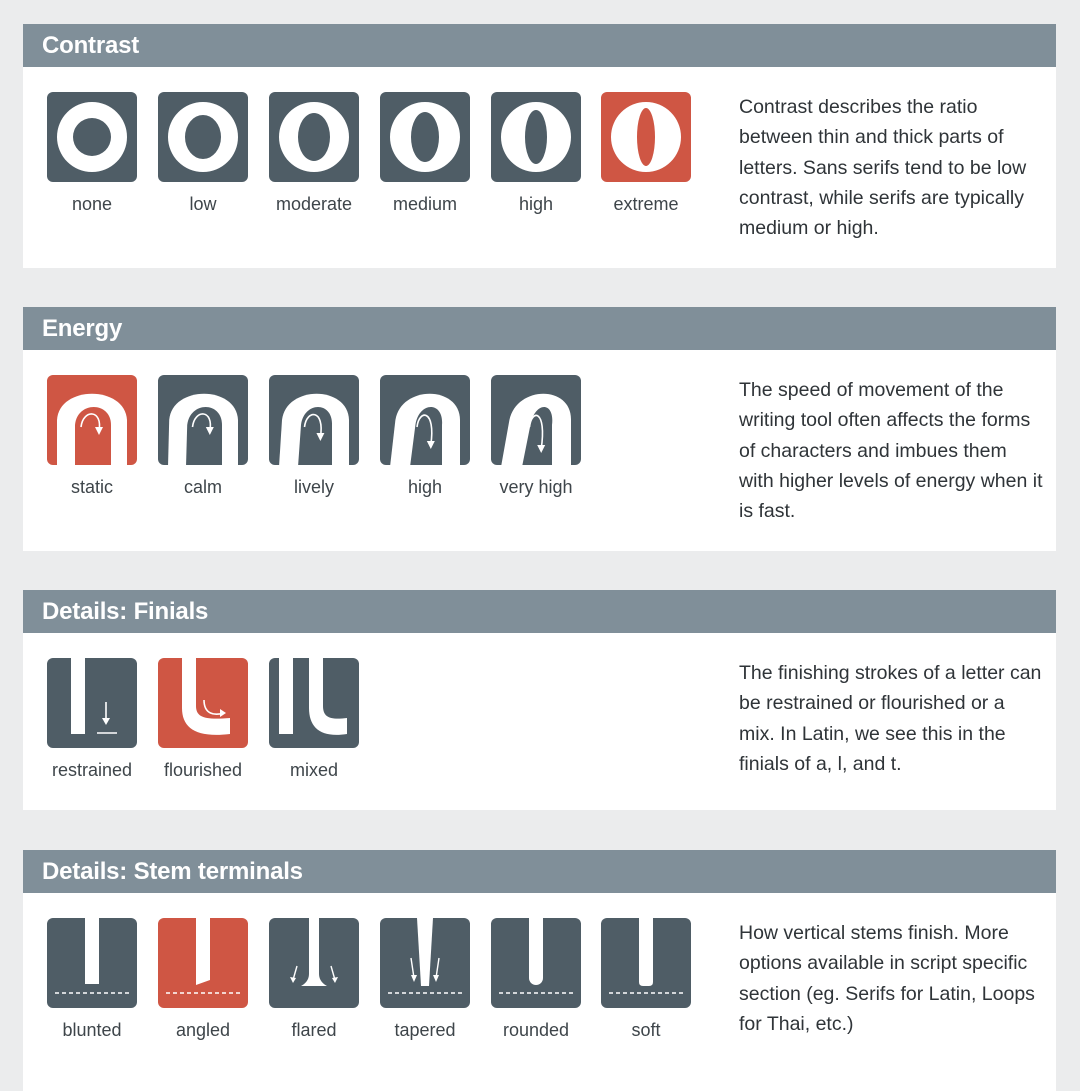 This screenshot has height=1091, width=1080. Describe the element at coordinates (202, 487) in the screenshot. I see `item-label: calm` at that location.